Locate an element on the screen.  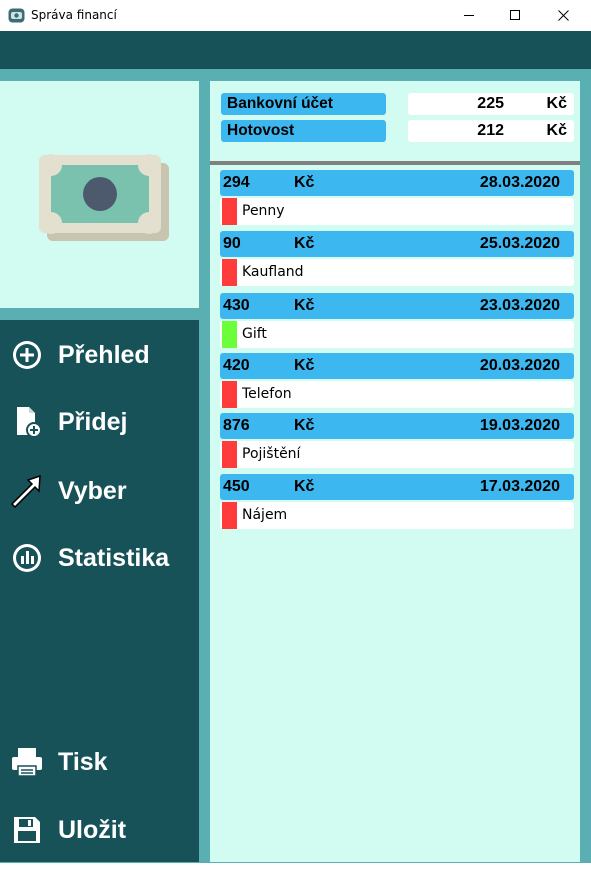
arrow-cursor-icon is located at coordinates (25, 491).